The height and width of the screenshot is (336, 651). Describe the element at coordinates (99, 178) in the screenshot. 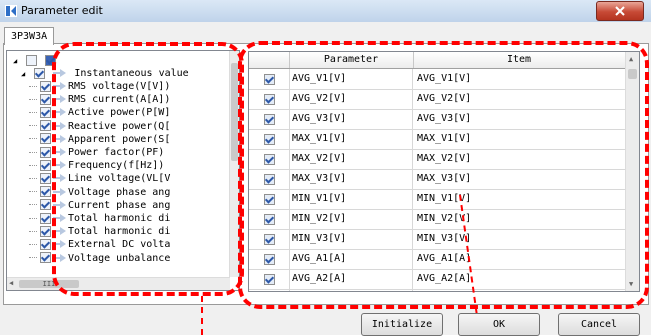

I see `tree-item: Line voltage(VL[V` at that location.